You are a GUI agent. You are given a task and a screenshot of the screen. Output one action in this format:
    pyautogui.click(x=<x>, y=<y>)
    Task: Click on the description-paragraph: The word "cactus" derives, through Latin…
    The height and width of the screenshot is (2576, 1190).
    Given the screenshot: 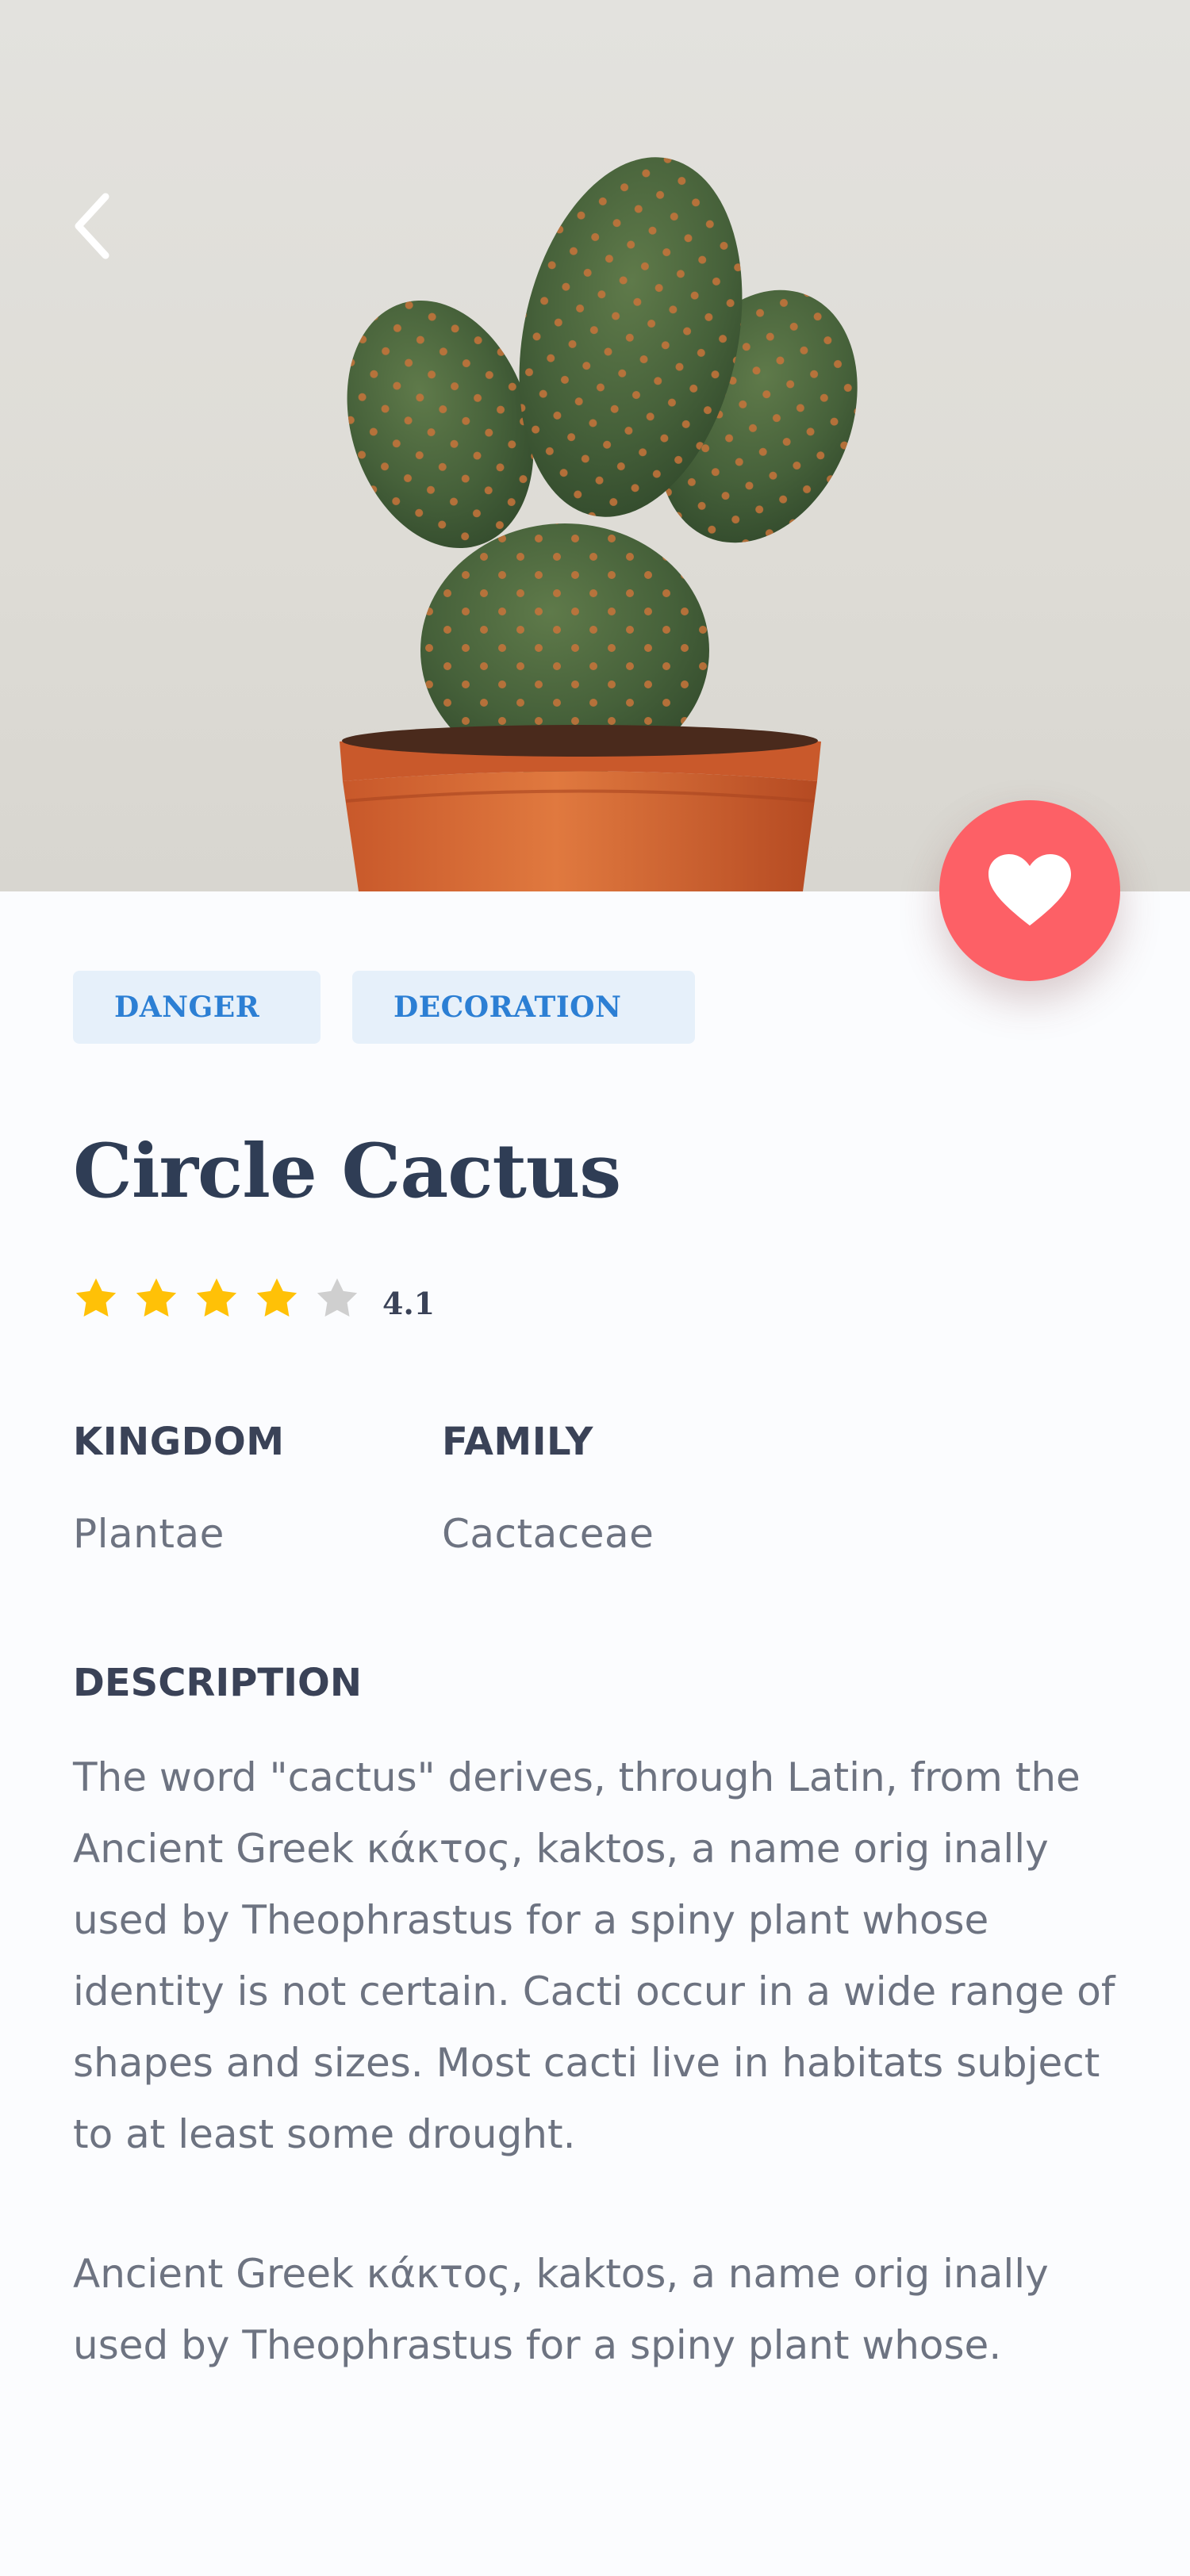 What is the action you would take?
    pyautogui.click(x=594, y=1956)
    